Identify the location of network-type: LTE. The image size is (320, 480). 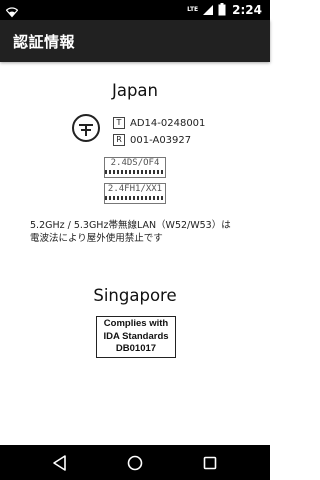
(193, 9).